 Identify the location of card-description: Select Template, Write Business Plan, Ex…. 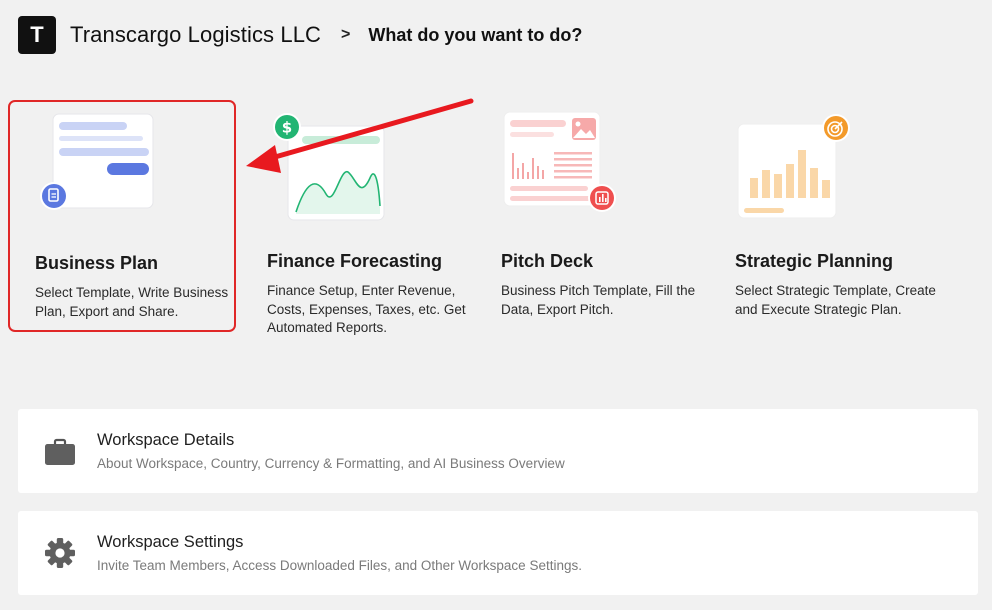
(132, 302).